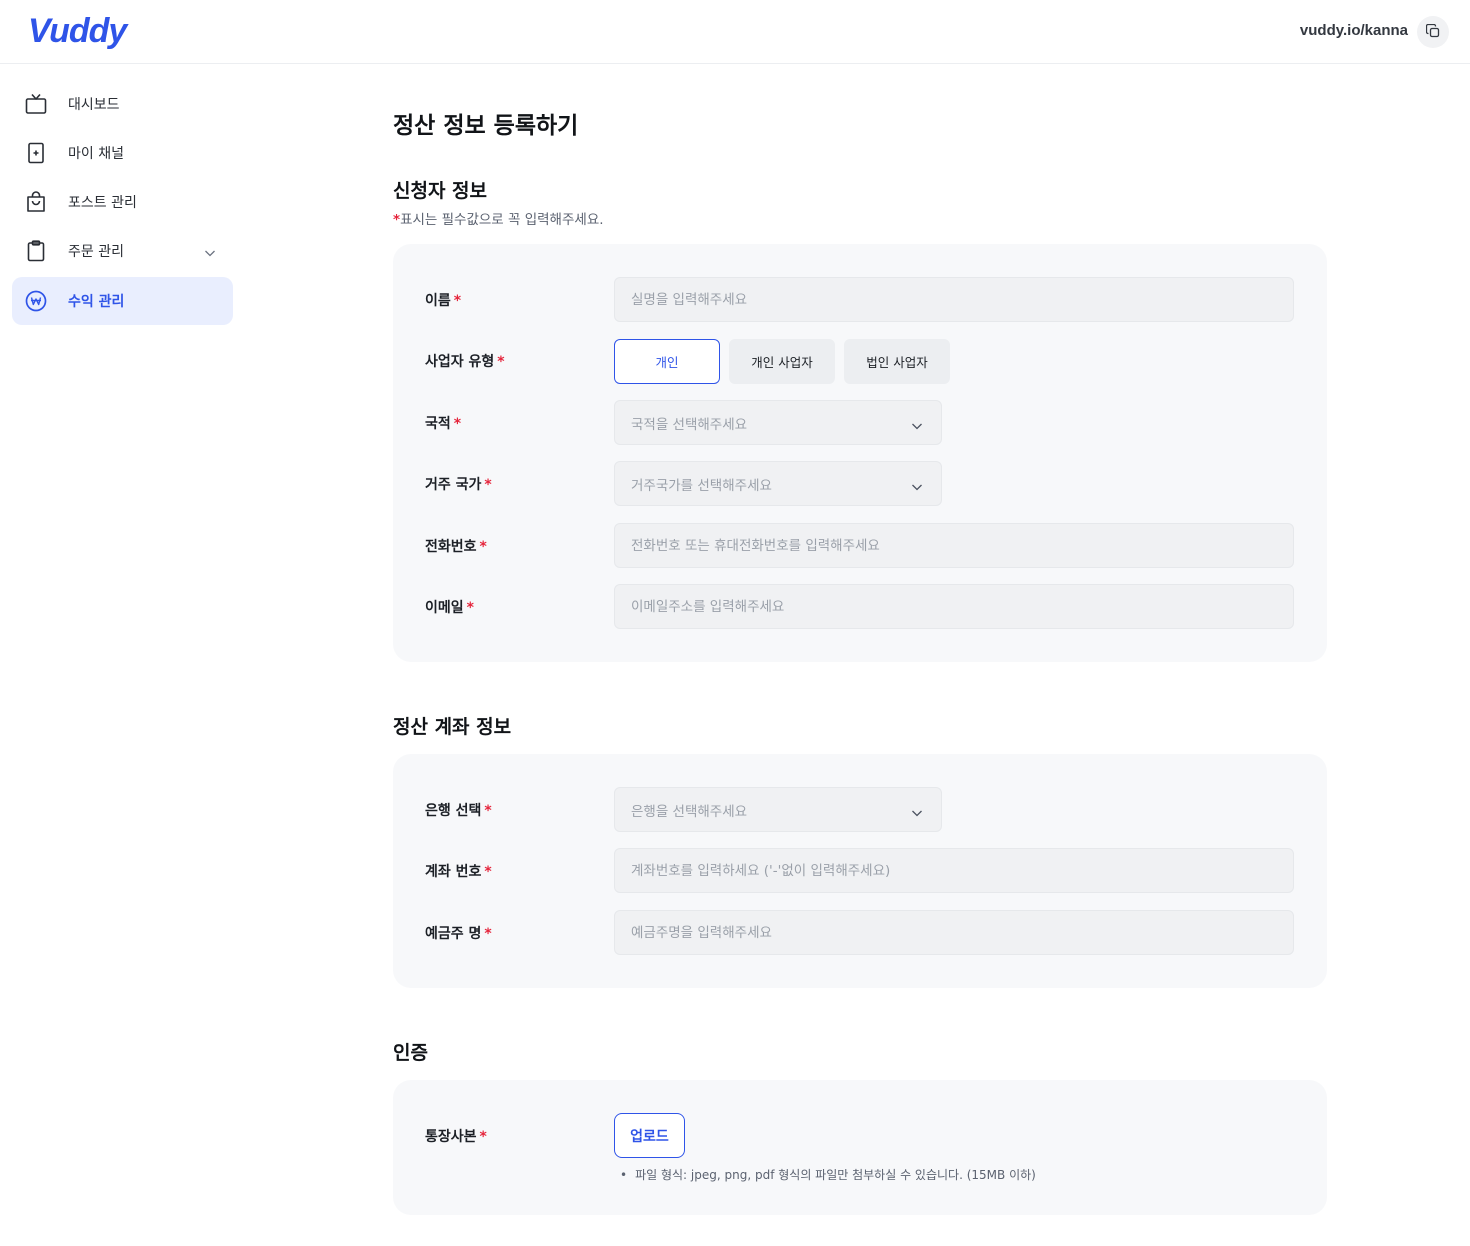 Image resolution: width=1470 pixels, height=1246 pixels. What do you see at coordinates (458, 934) in the screenshot?
I see `account-holder-label: 예금주 명 *` at bounding box center [458, 934].